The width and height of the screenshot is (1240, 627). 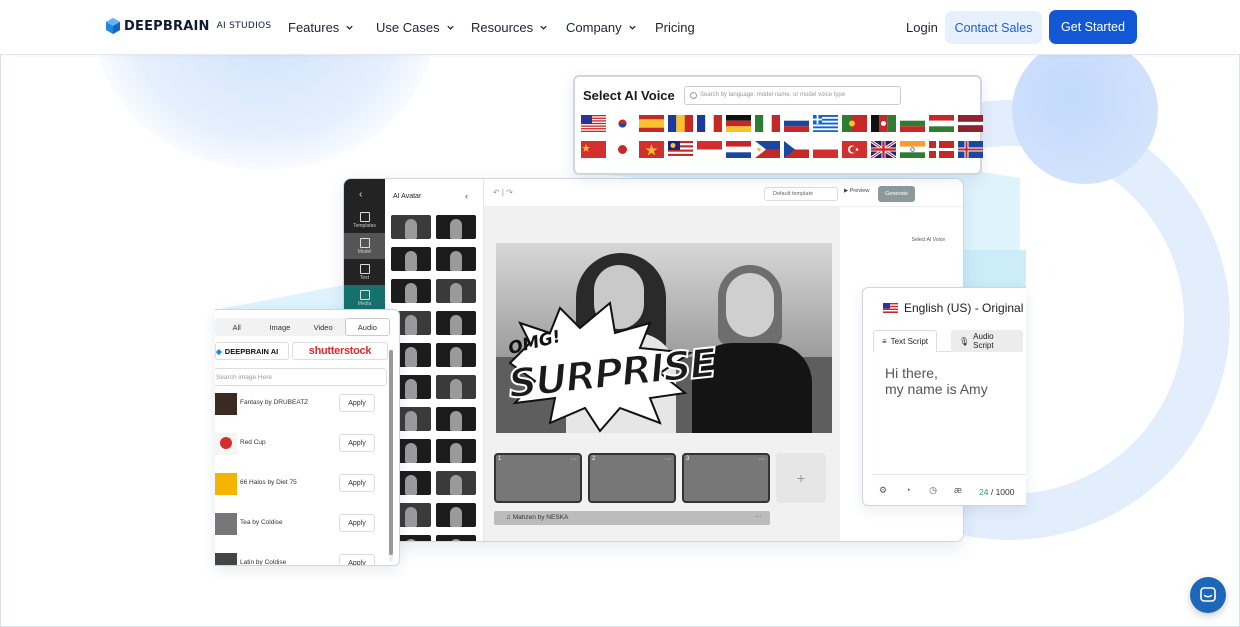 I want to click on audio-track-item: Red Cup Apply, so click(x=300, y=444).